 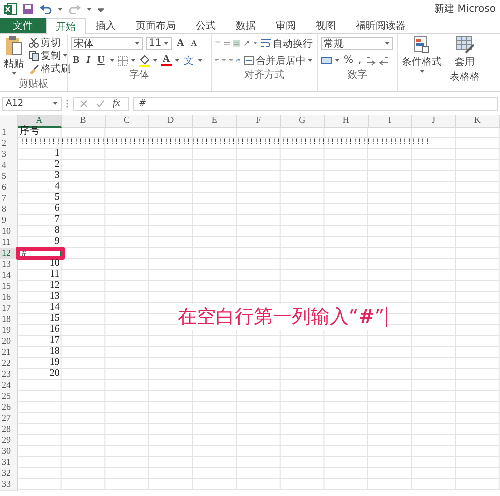 What do you see at coordinates (40, 232) in the screenshot?
I see `table-cell: 8` at bounding box center [40, 232].